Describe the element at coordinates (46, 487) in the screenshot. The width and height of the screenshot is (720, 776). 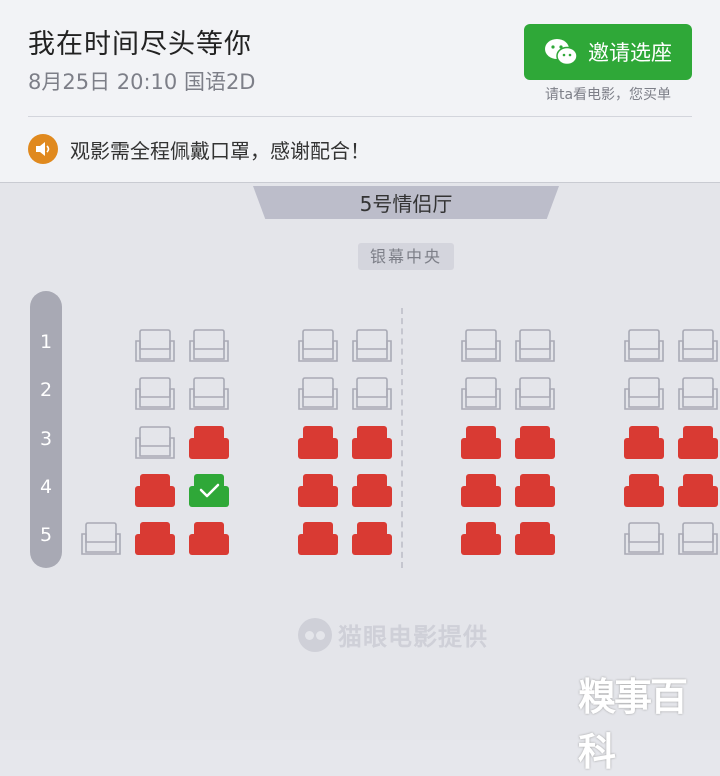
I see `row-number: 4` at that location.